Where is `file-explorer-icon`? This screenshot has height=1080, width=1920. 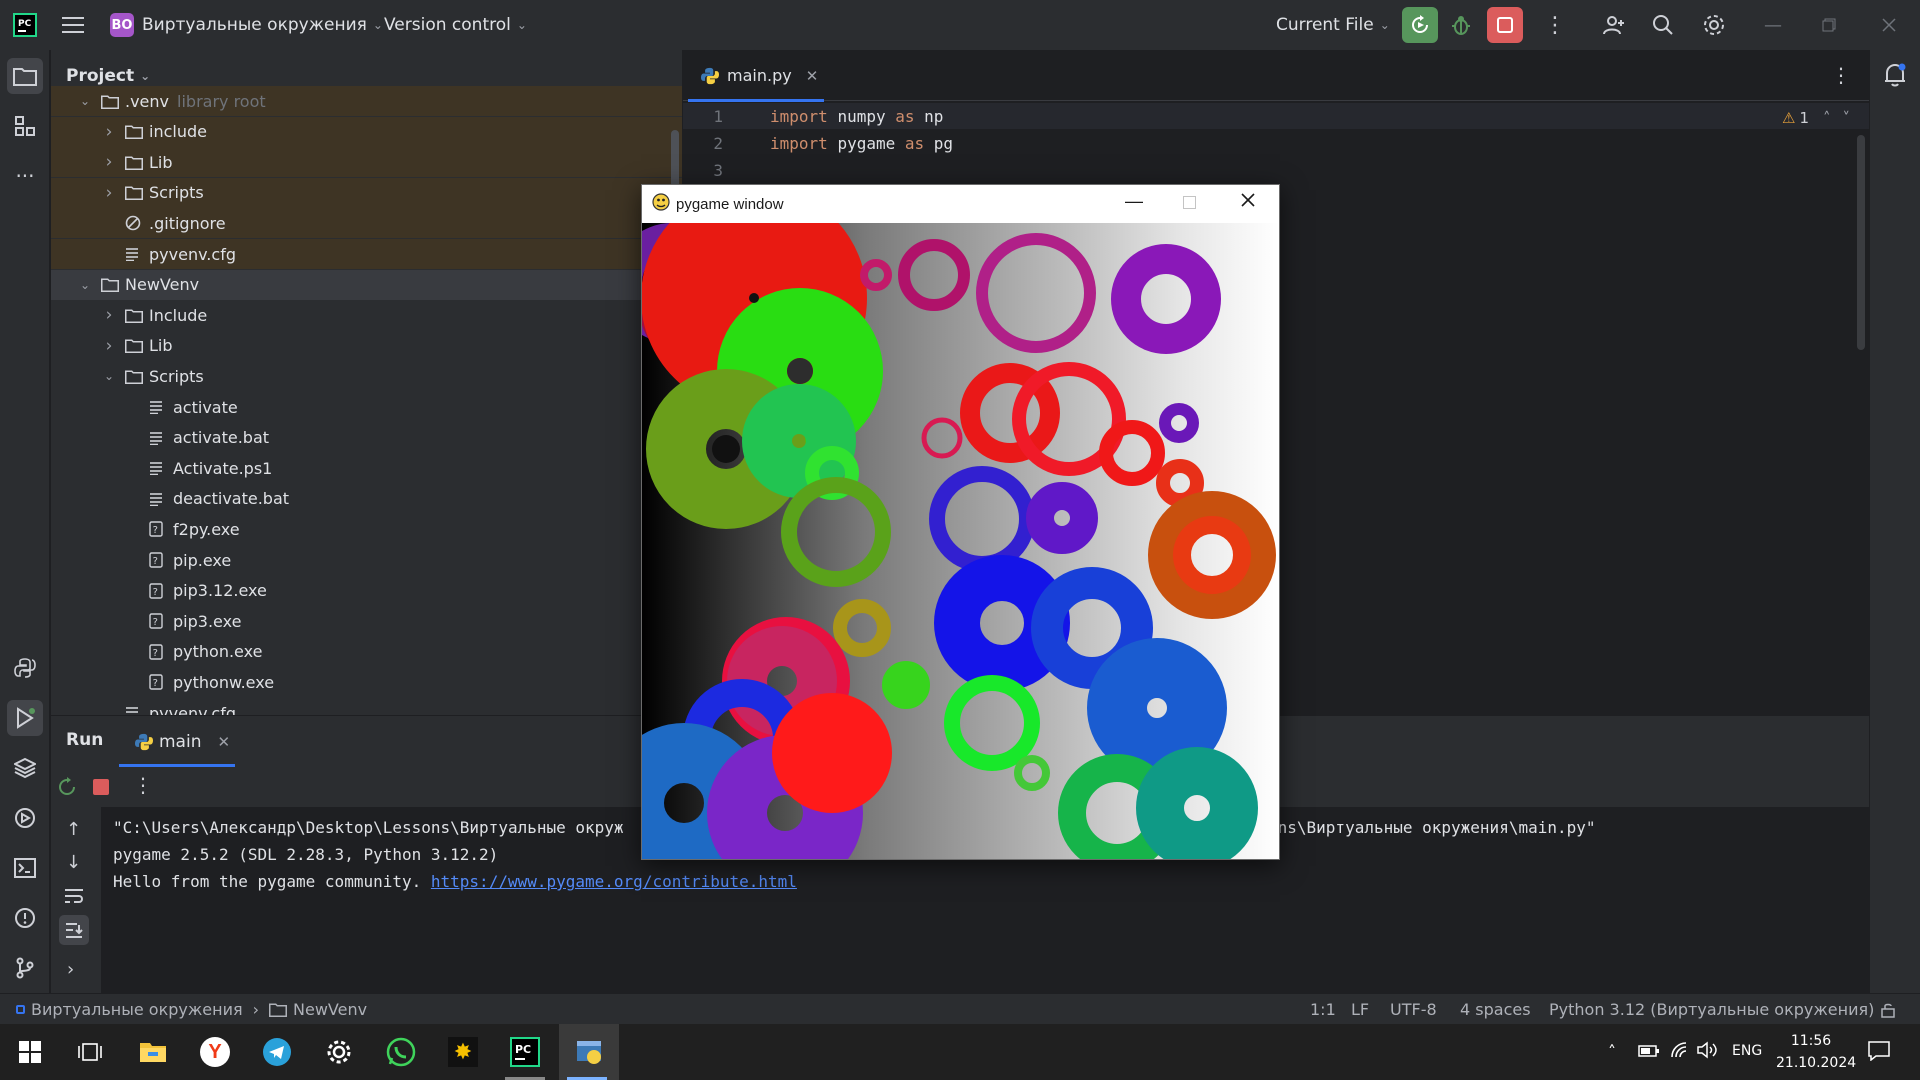
file-explorer-icon is located at coordinates (153, 1052).